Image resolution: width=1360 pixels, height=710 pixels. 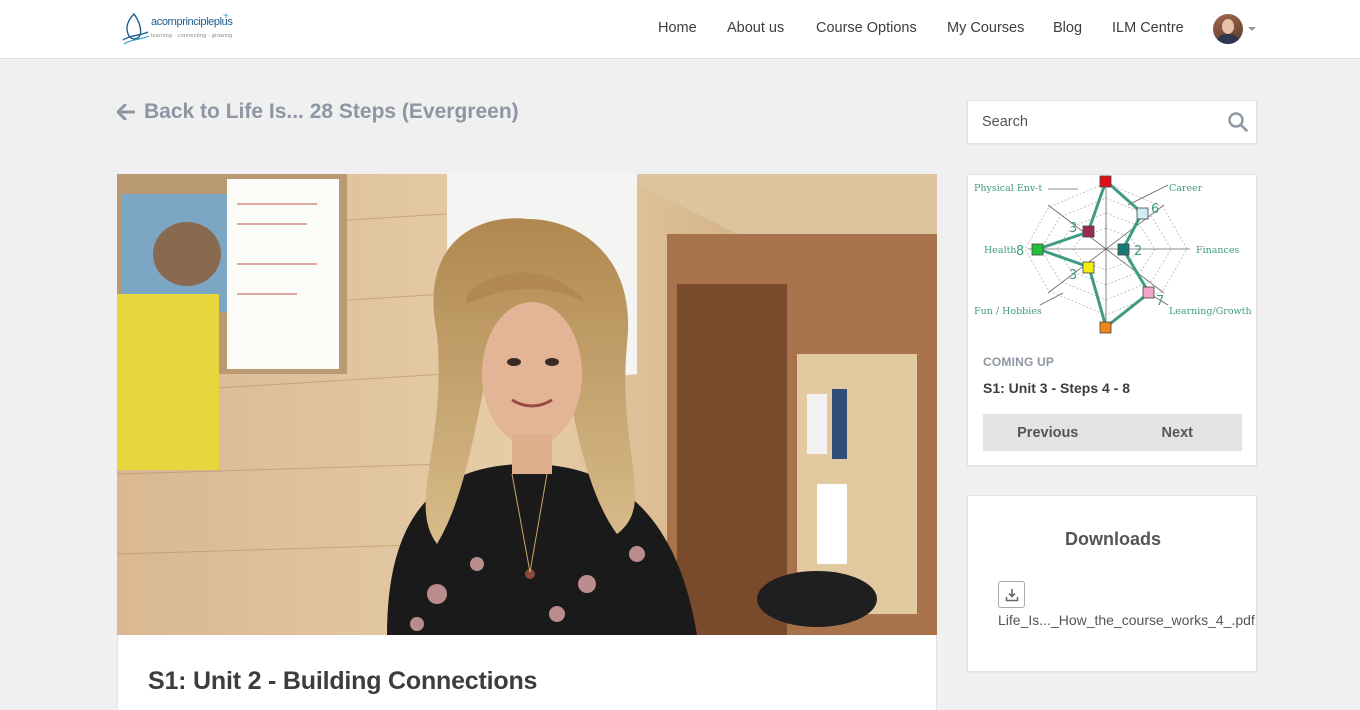 I want to click on lesson-pager: Previous Next, so click(x=1112, y=432).